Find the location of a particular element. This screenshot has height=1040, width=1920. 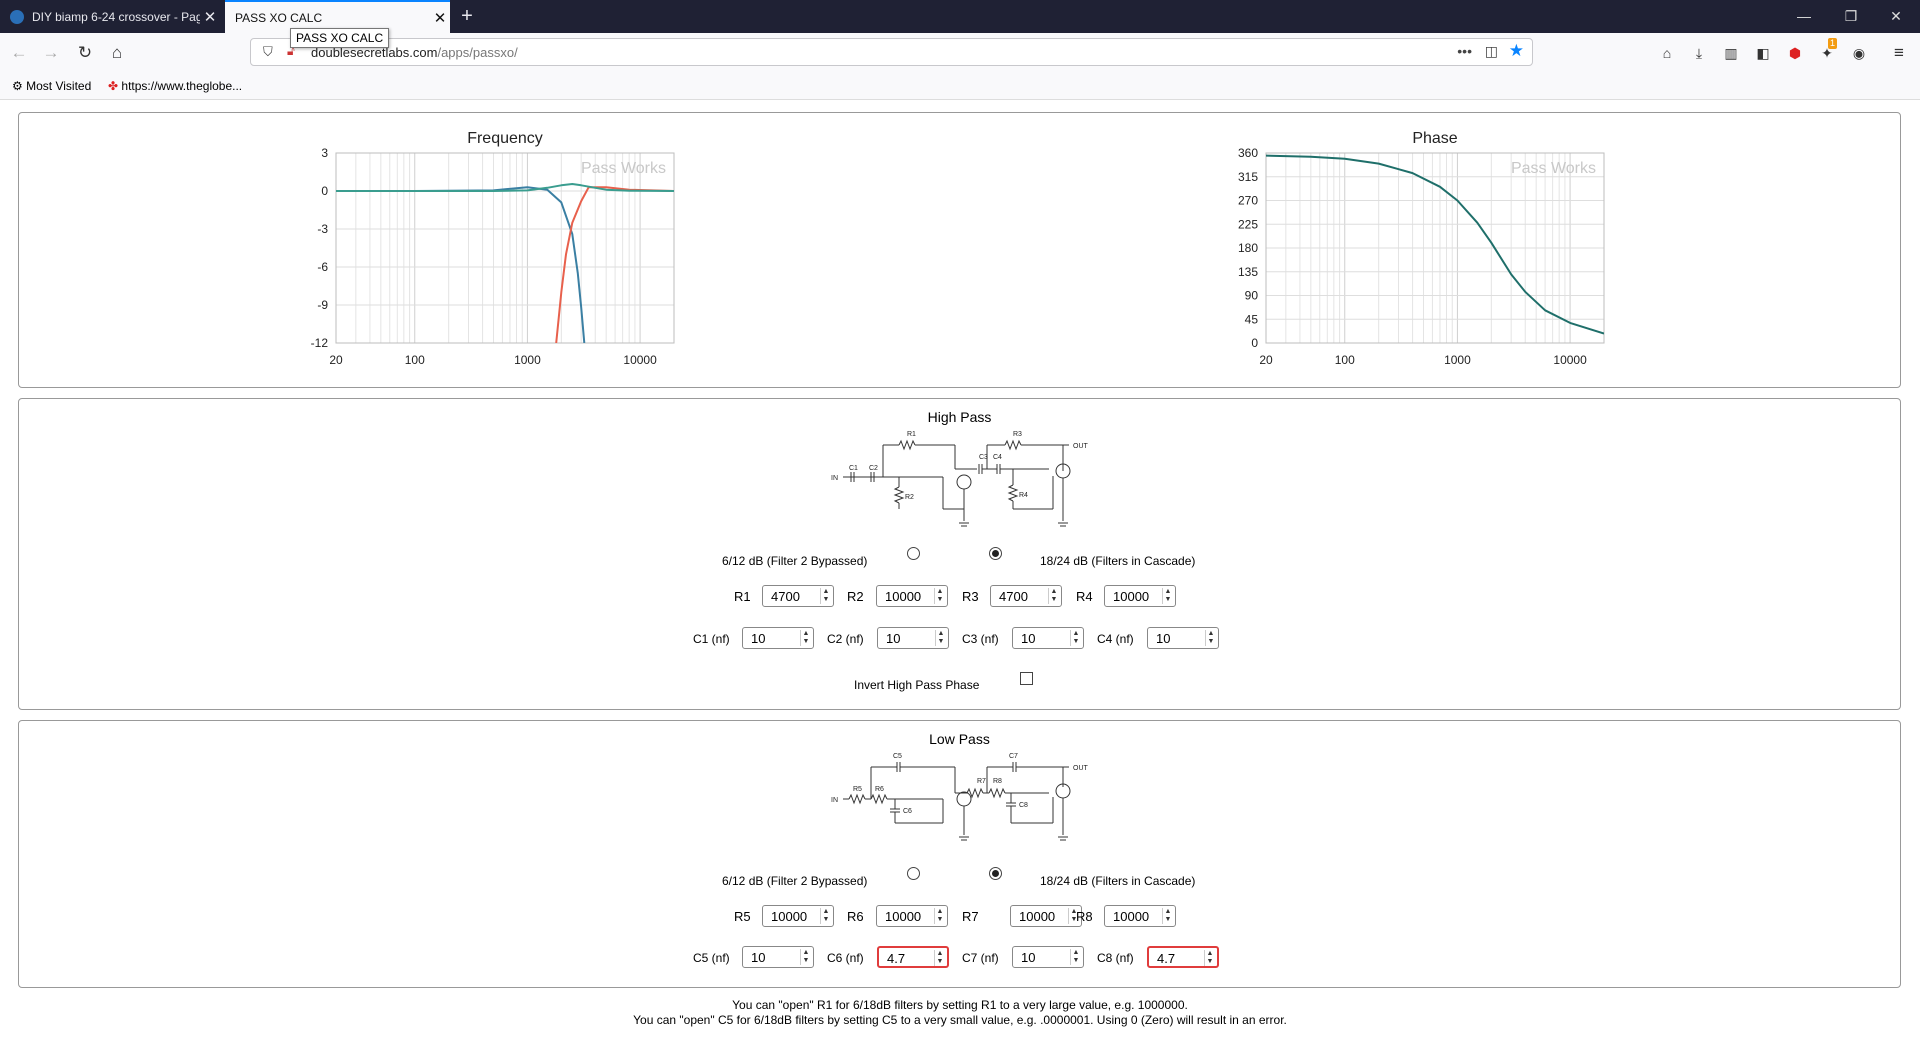

high-pass-schematic: R1 R3 OUT C3 C4 C1 C2 IN R2 R4 is located at coordinates (960, 479).